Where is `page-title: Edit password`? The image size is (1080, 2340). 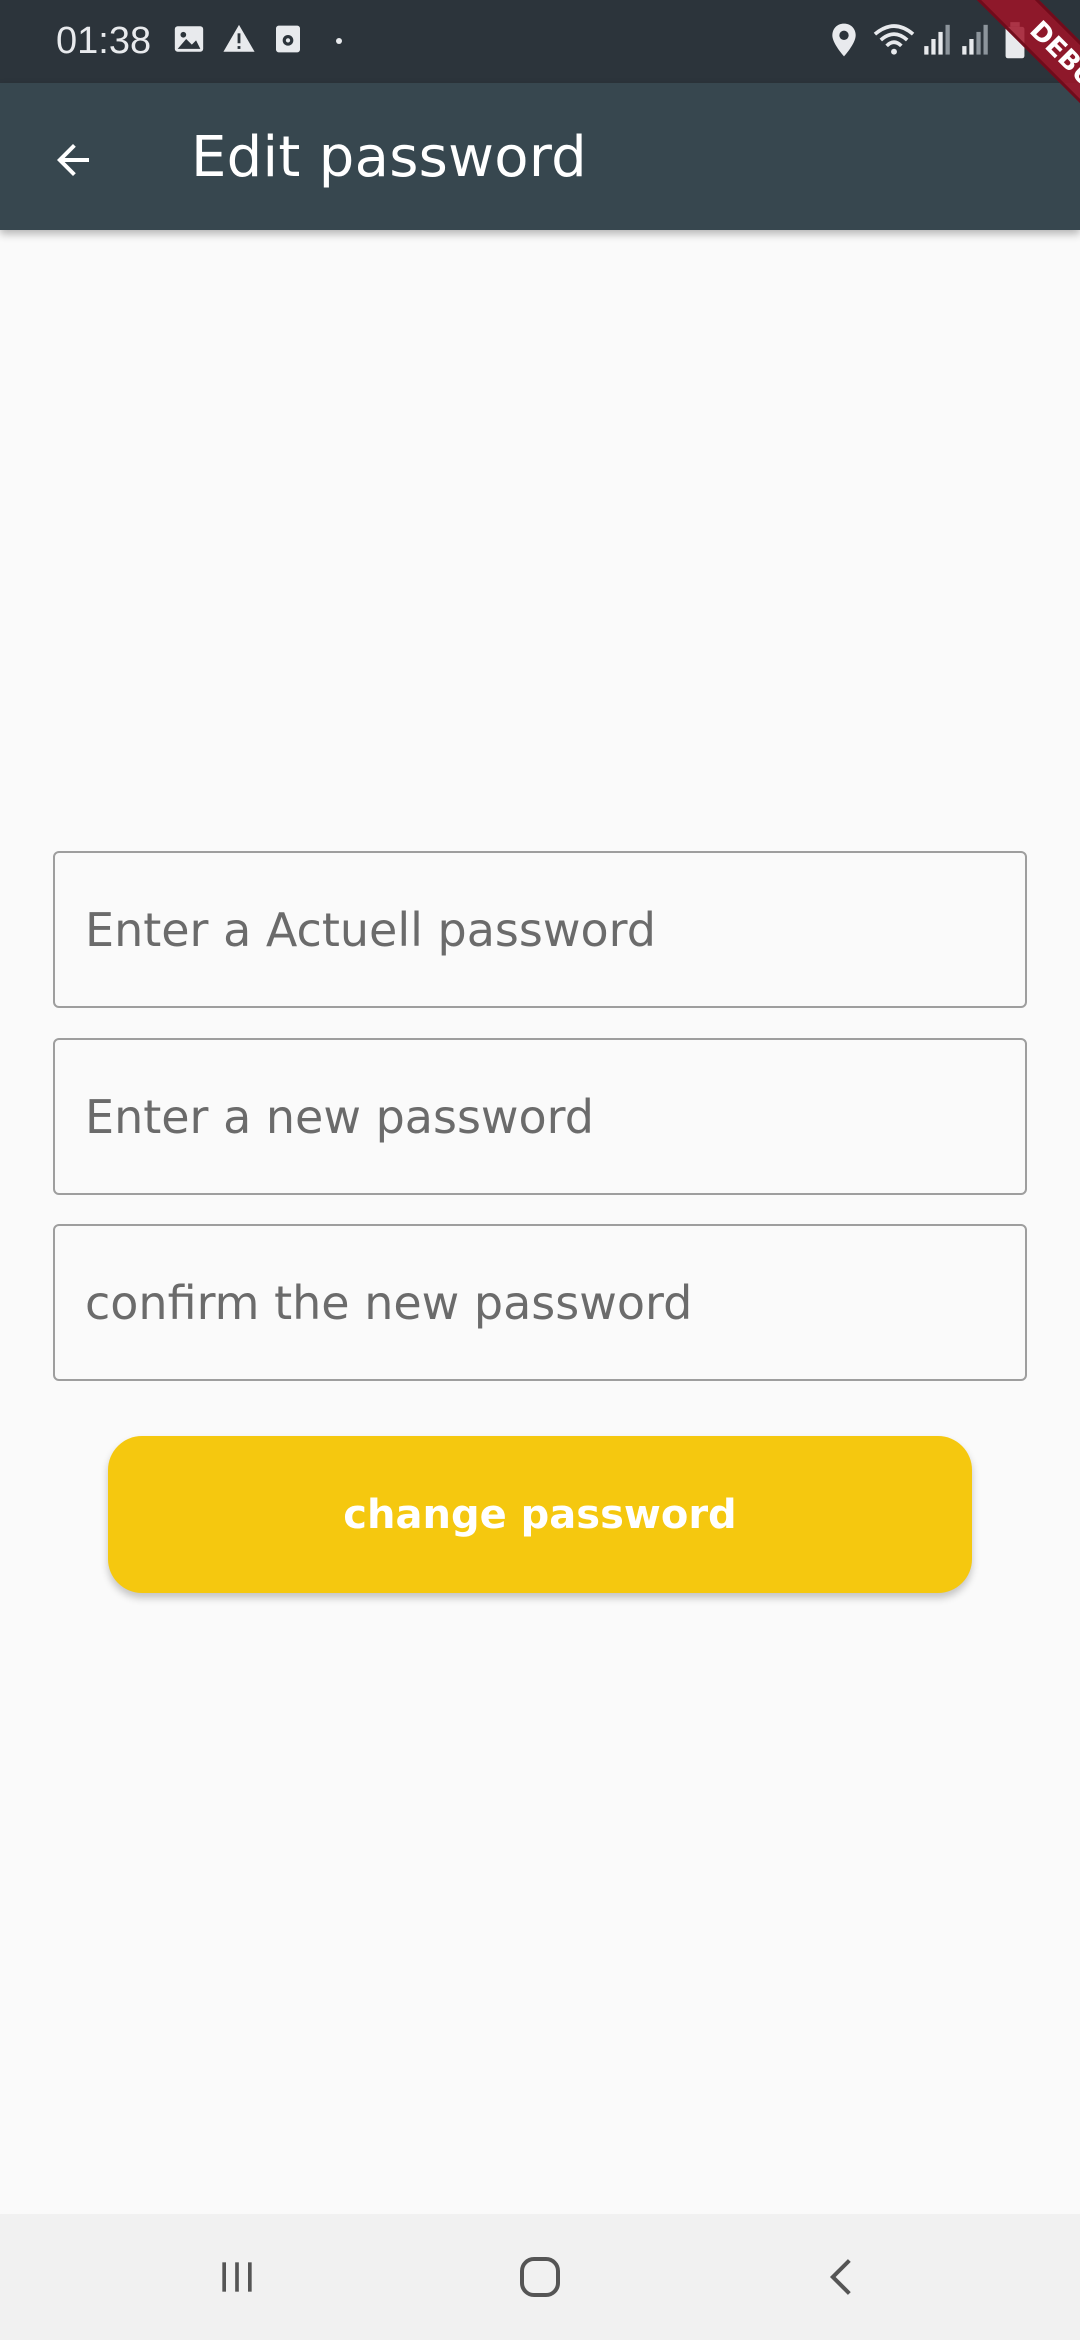
page-title: Edit password is located at coordinates (389, 157).